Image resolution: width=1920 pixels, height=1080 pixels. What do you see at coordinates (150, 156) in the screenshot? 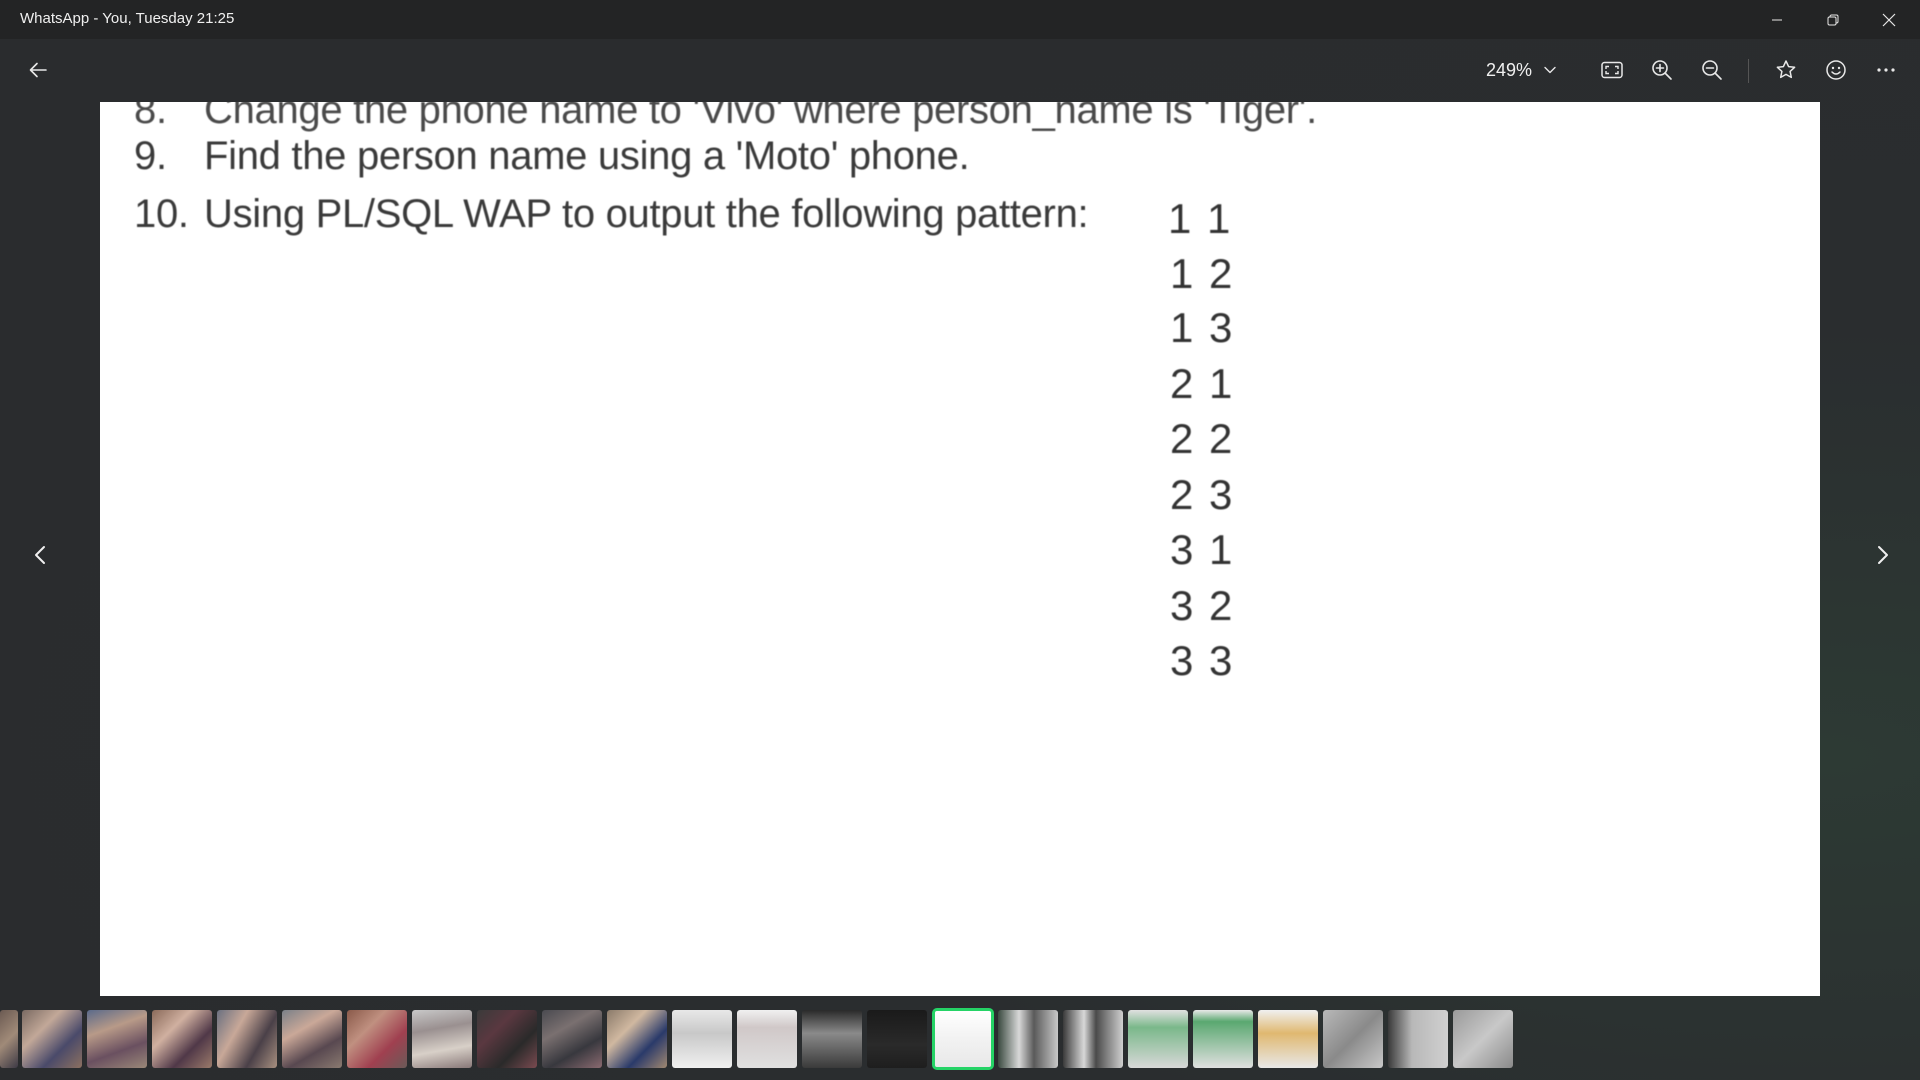
I see `line-number: 9.` at bounding box center [150, 156].